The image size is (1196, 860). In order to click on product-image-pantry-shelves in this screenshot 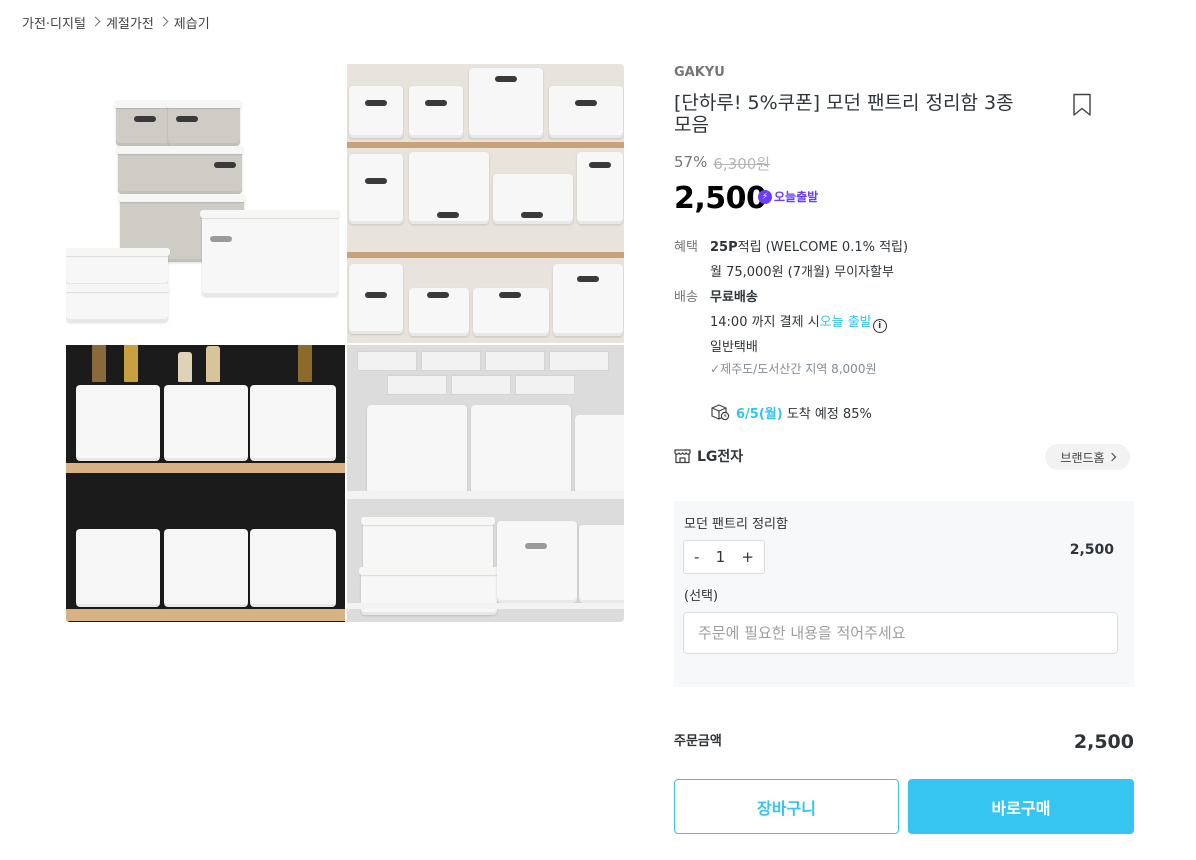, I will do `click(484, 203)`.